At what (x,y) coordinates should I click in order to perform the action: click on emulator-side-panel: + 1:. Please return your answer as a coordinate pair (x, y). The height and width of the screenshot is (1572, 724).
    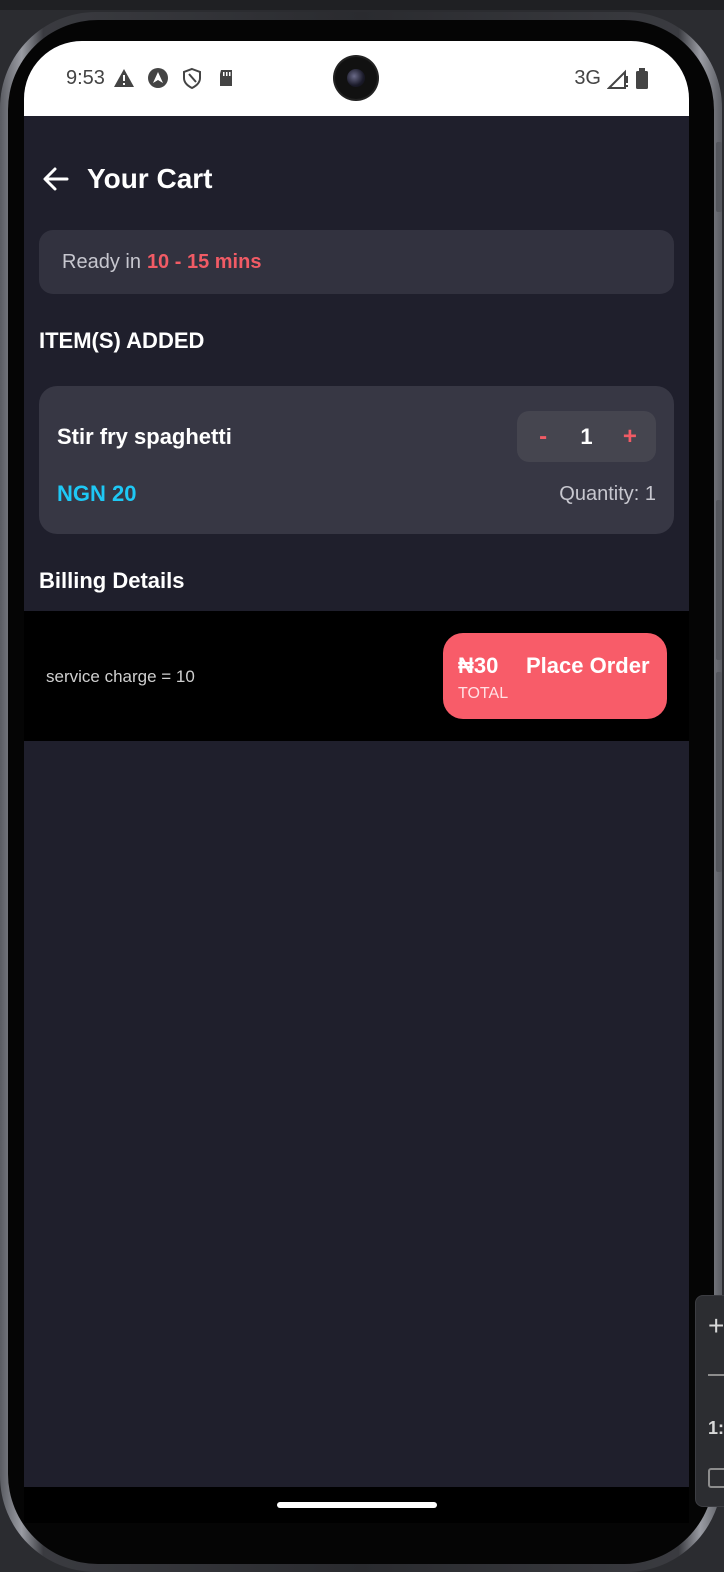
    Looking at the image, I should click on (709, 1401).